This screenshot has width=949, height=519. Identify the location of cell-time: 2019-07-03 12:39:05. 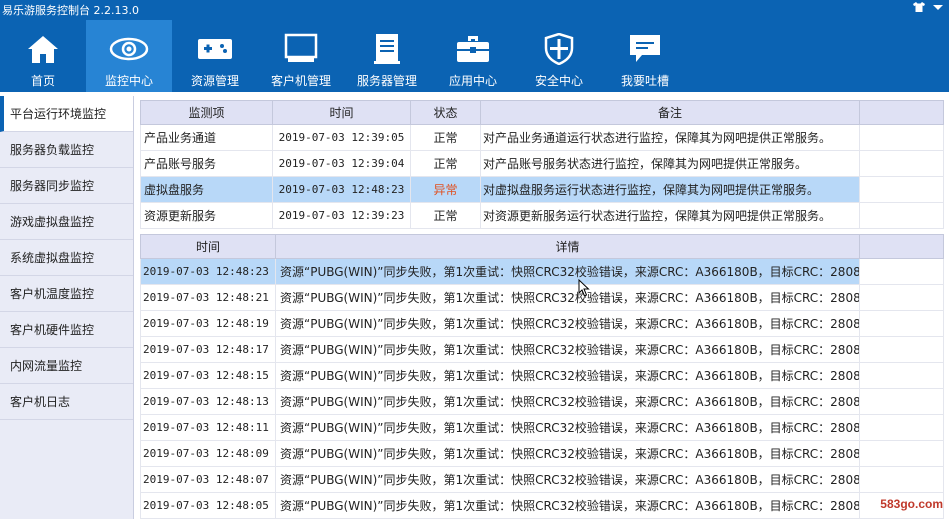
(341, 137).